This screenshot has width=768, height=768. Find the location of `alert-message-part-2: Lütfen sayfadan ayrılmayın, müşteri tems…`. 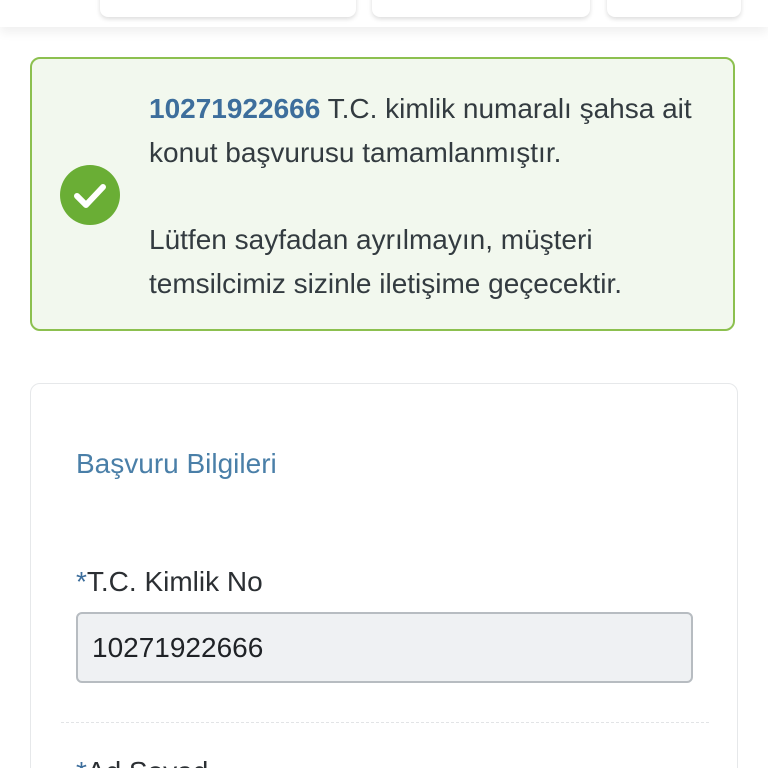

alert-message-part-2: Lütfen sayfadan ayrılmayın, müşteri tems… is located at coordinates (386, 261).